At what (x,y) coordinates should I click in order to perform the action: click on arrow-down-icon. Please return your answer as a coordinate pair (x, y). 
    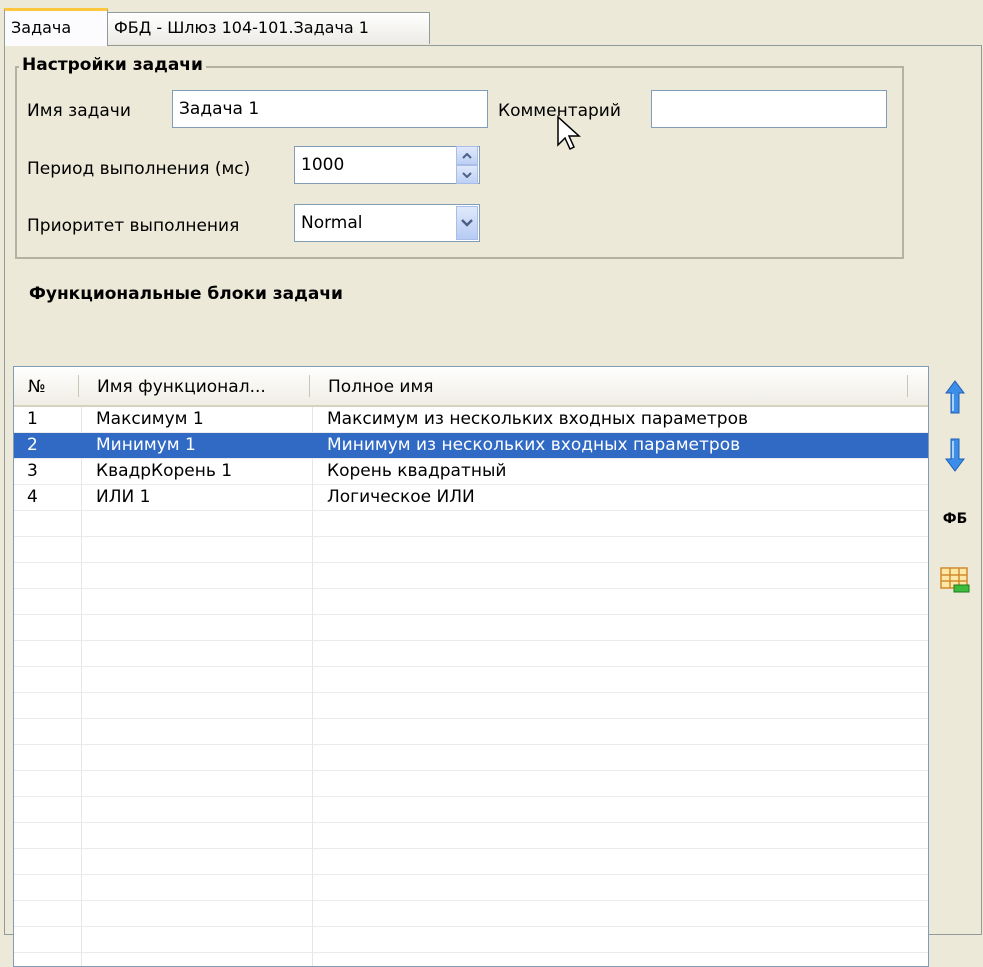
    Looking at the image, I should click on (955, 455).